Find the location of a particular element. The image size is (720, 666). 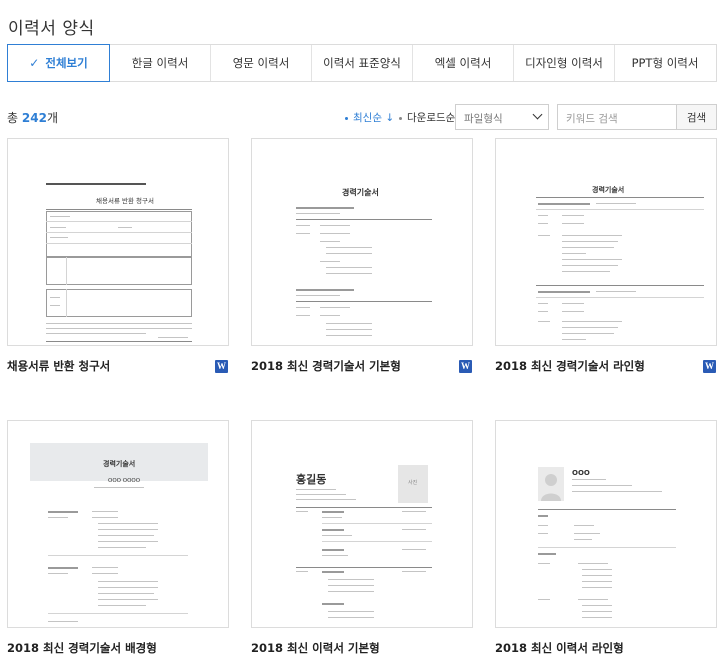

thumb-doc-name: OOO is located at coordinates (581, 473).